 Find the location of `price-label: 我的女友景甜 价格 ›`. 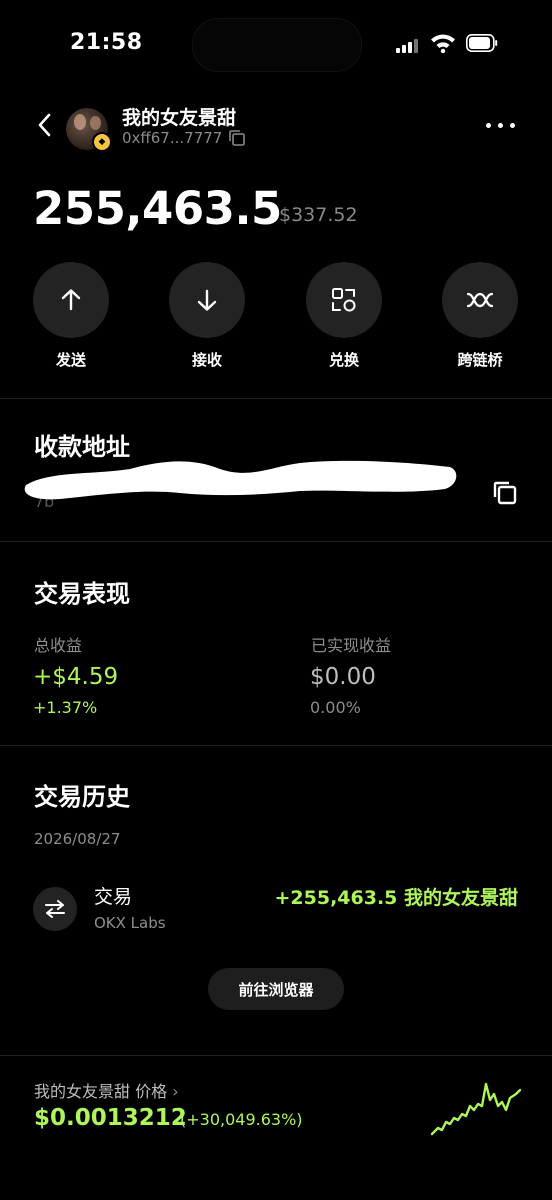

price-label: 我的女友景甜 价格 › is located at coordinates (106, 1090).